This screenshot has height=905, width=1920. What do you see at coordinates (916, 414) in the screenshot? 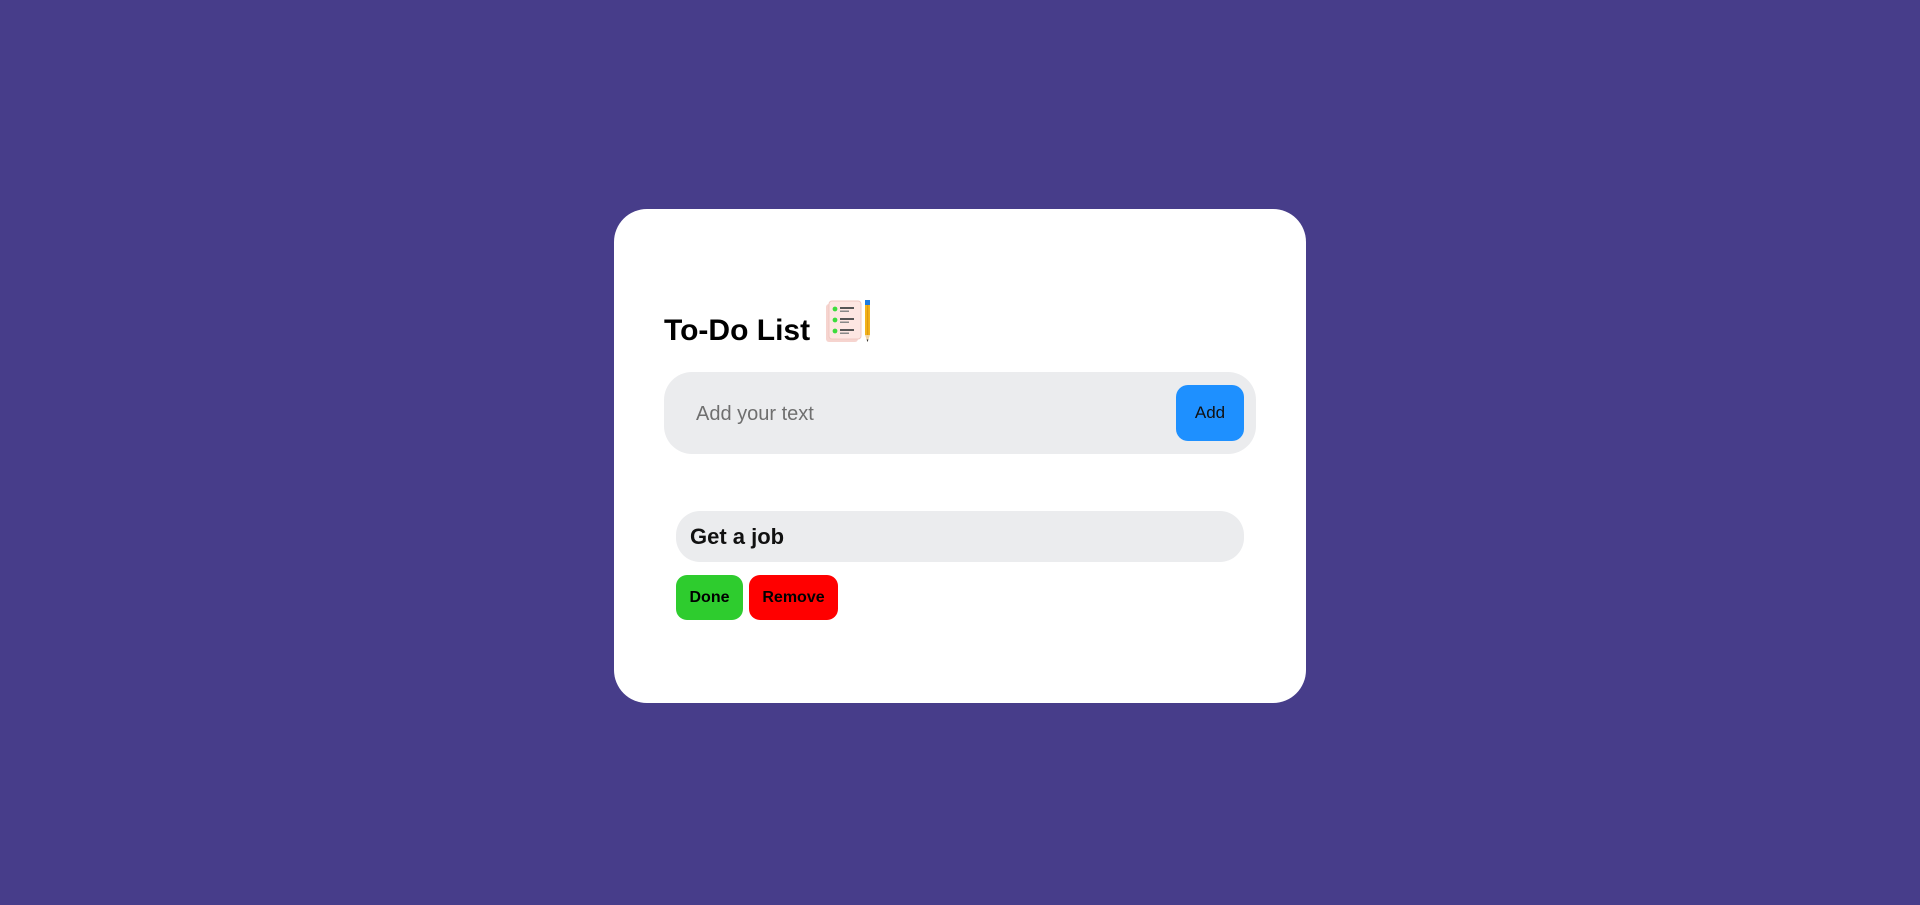
I see `task-input` at bounding box center [916, 414].